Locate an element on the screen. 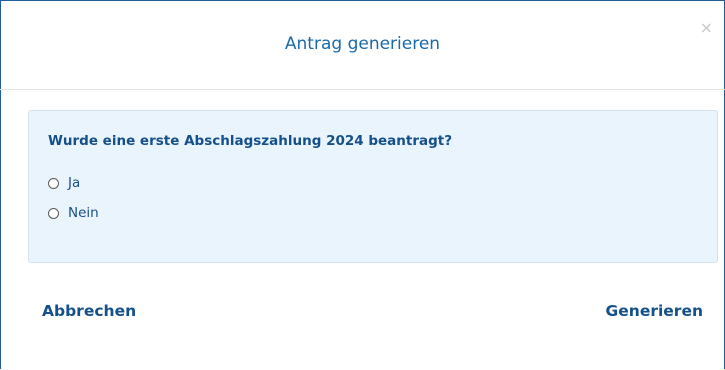 Image resolution: width=725 pixels, height=370 pixels. cancel-button: Abbrechen is located at coordinates (89, 311).